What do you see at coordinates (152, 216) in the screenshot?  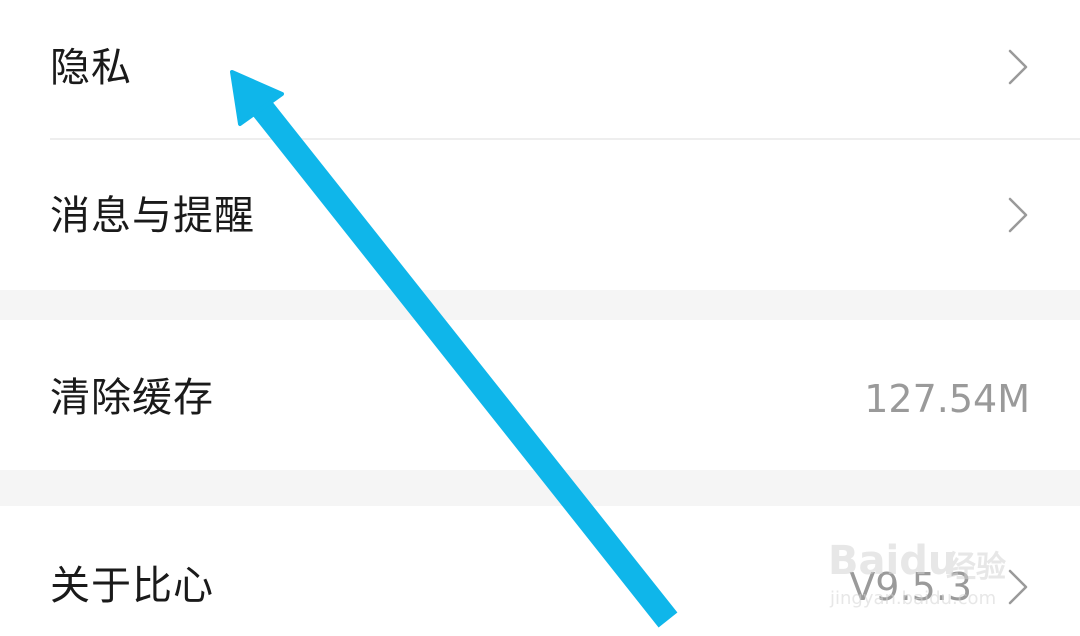 I see `settings-item-label: 消息与提醒` at bounding box center [152, 216].